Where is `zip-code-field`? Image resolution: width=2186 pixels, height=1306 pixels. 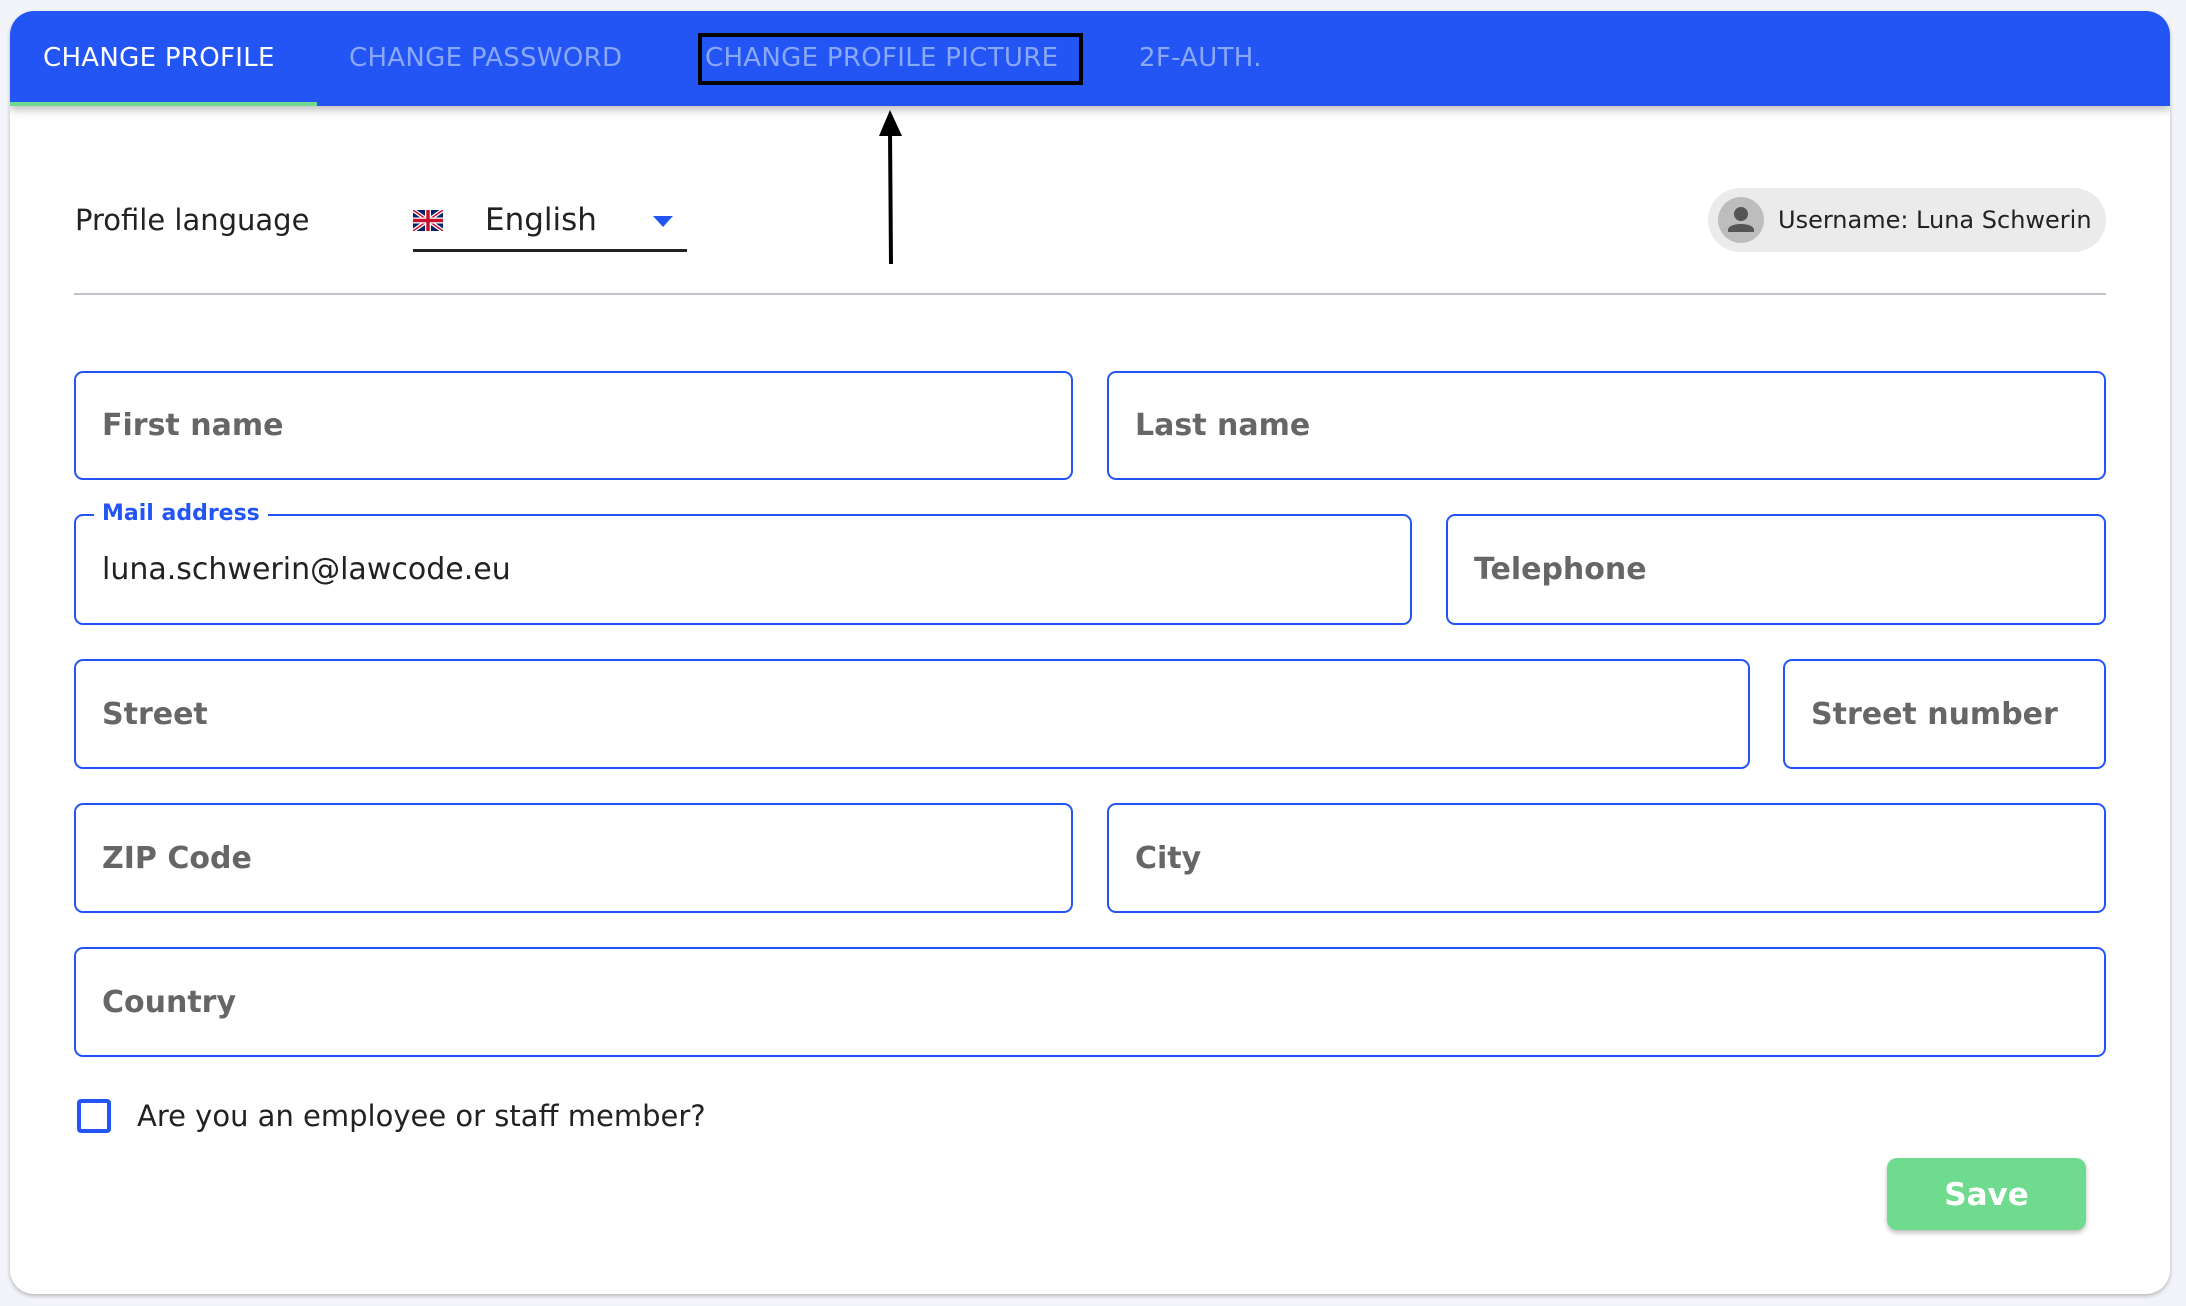 zip-code-field is located at coordinates (573, 858).